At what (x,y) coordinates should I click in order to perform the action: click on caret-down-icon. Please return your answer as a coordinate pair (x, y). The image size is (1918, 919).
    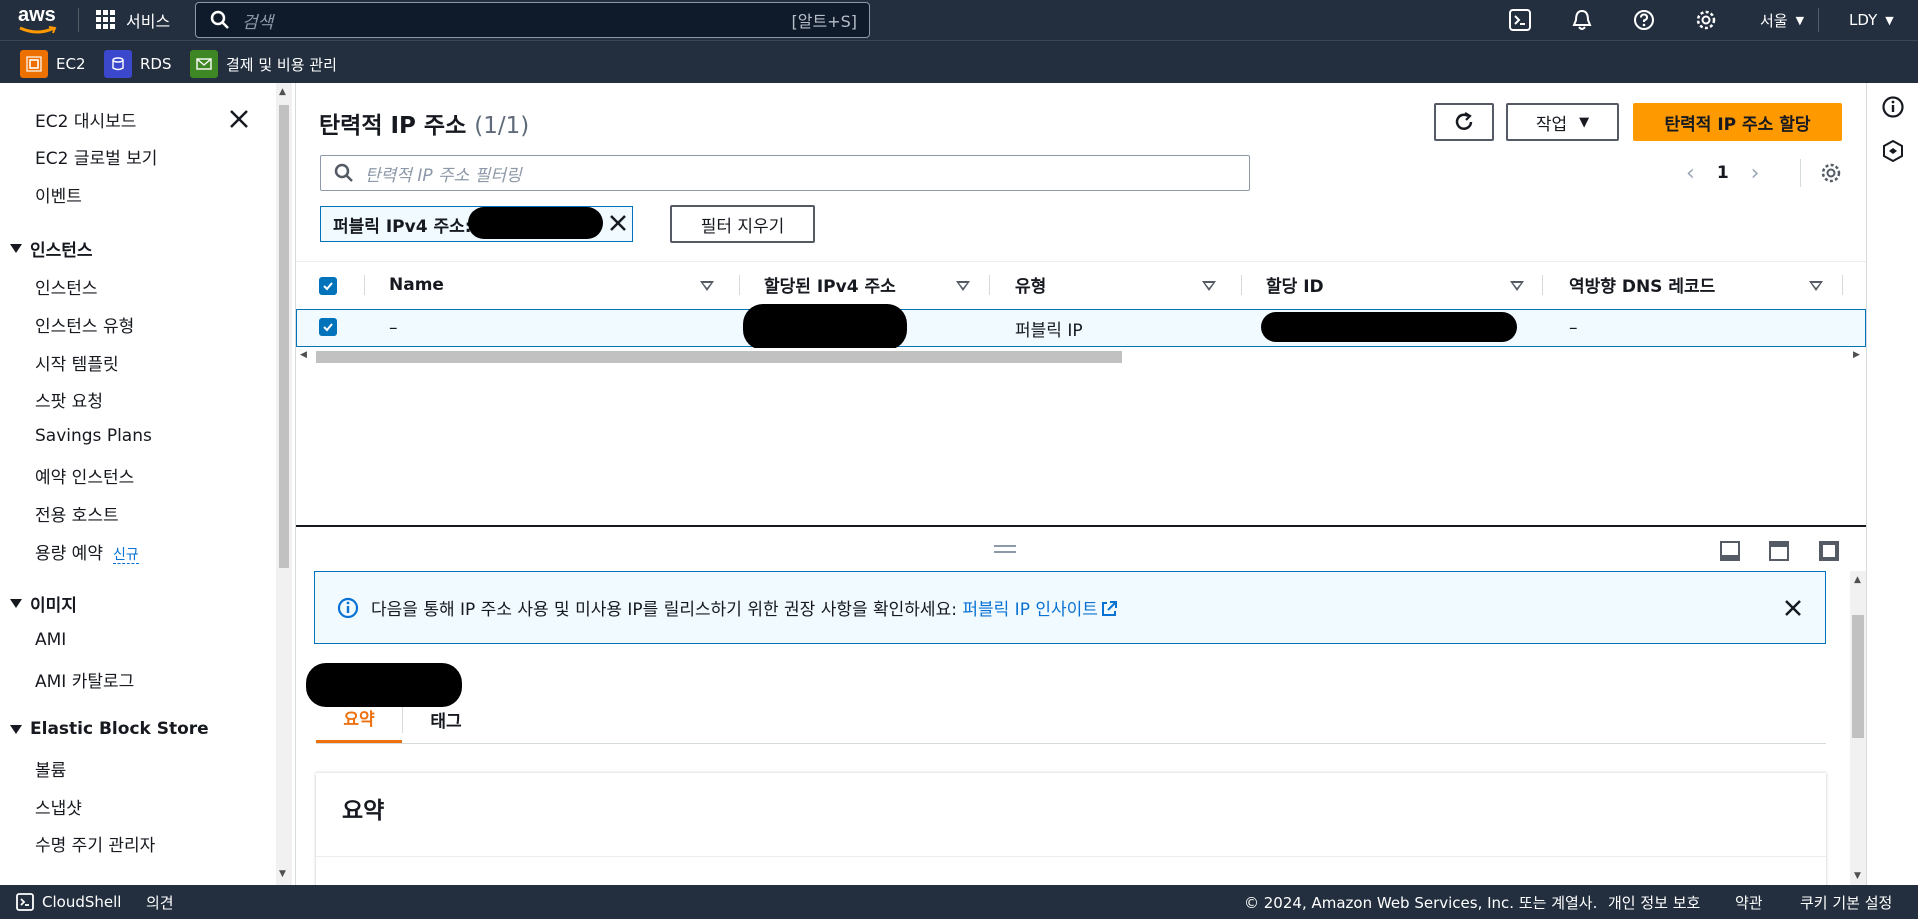
    Looking at the image, I should click on (16, 729).